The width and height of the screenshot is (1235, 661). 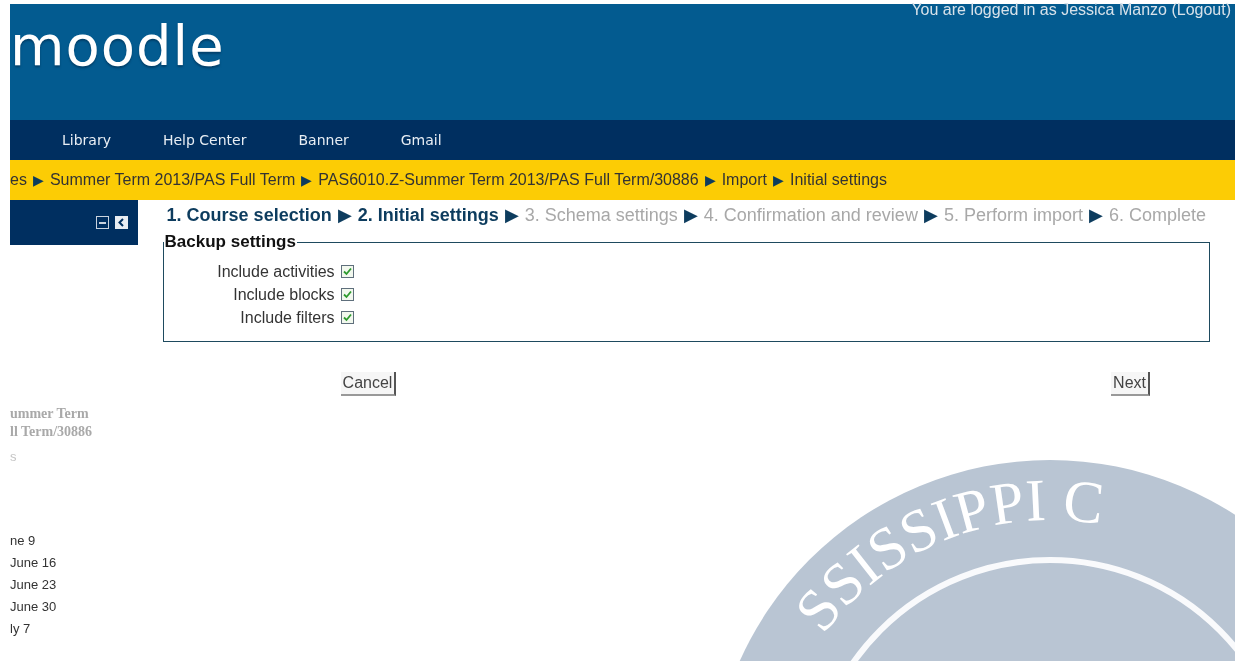 What do you see at coordinates (172, 180) in the screenshot?
I see `breadcrumb-link: Summer Term 2013/PAS Full Term` at bounding box center [172, 180].